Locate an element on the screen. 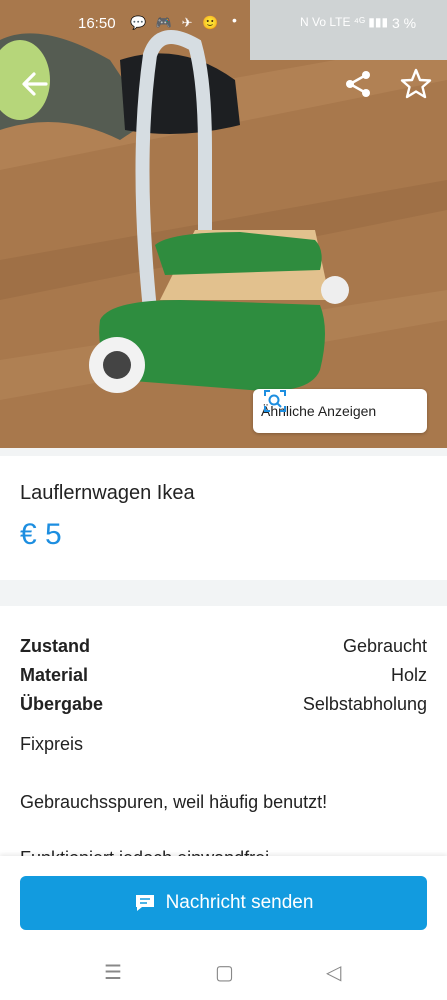 Image resolution: width=447 pixels, height=1000 pixels. status-bar: 16:50 💬 🎮 ✈ 🙂 • N Vo LTE ⁴ᴳ ▮▮▮ 3 % is located at coordinates (223, 25).